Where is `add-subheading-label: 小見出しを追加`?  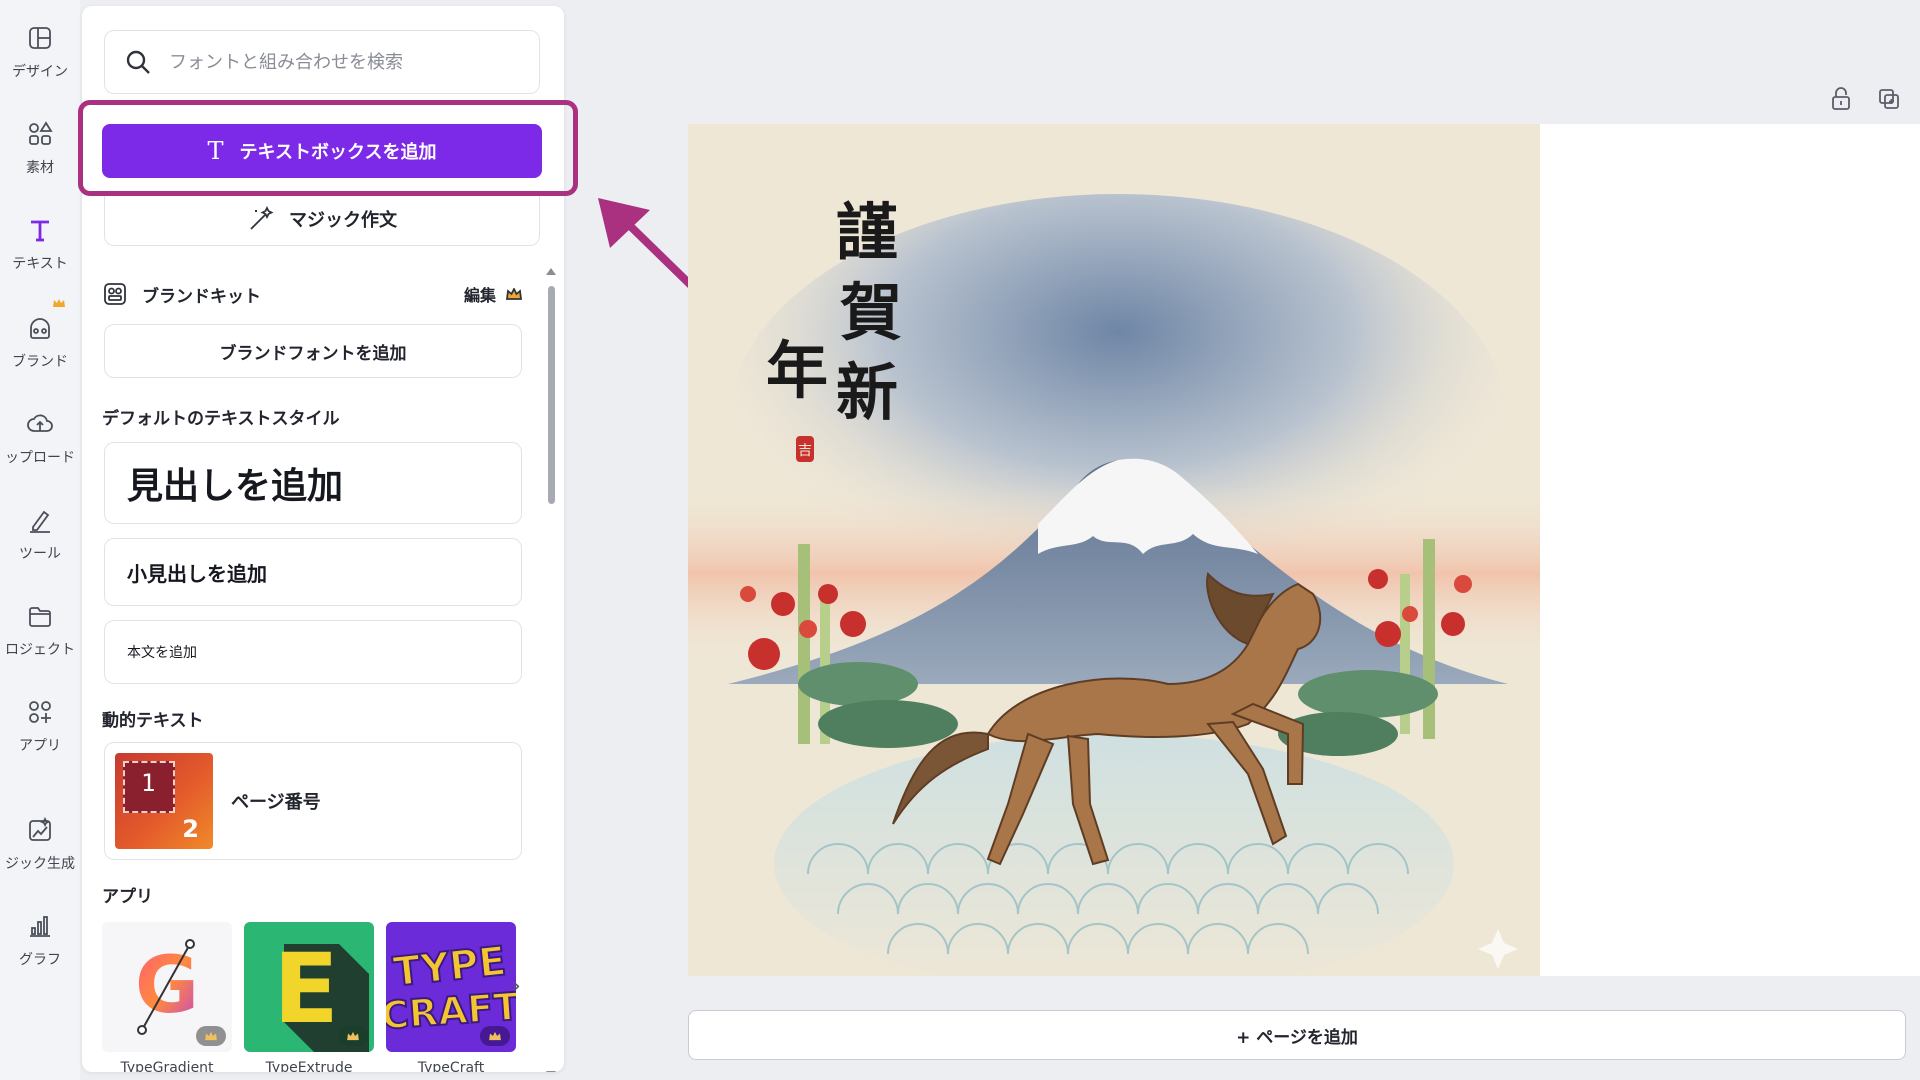
add-subheading-label: 小見出しを追加 is located at coordinates (197, 573).